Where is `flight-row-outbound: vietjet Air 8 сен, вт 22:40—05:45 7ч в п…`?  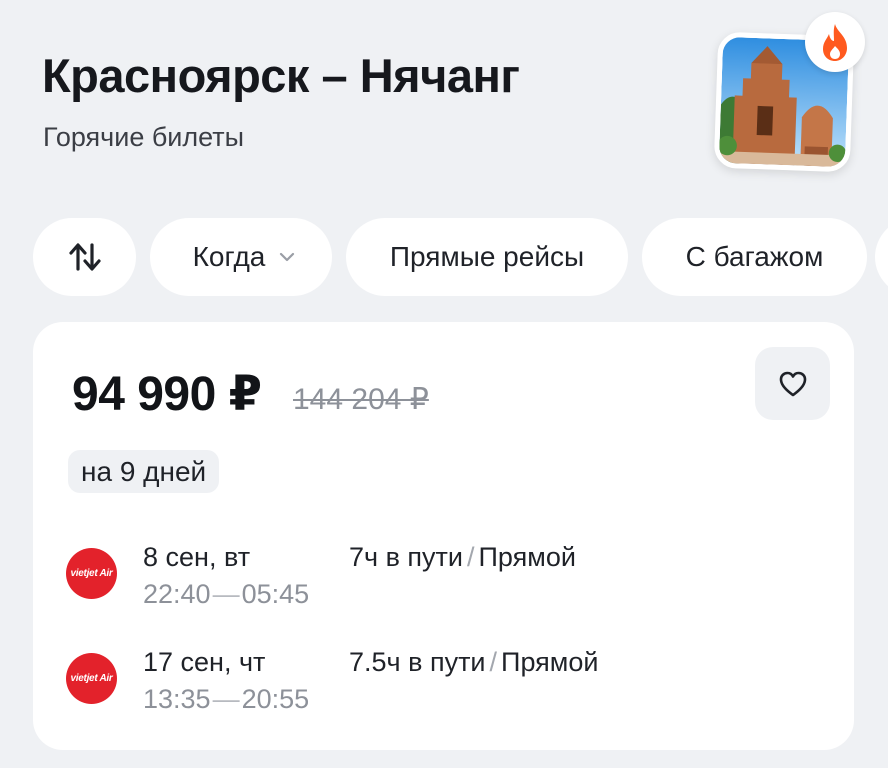
flight-row-outbound: vietjet Air 8 сен, вт 22:40—05:45 7ч в п… is located at coordinates (446, 577).